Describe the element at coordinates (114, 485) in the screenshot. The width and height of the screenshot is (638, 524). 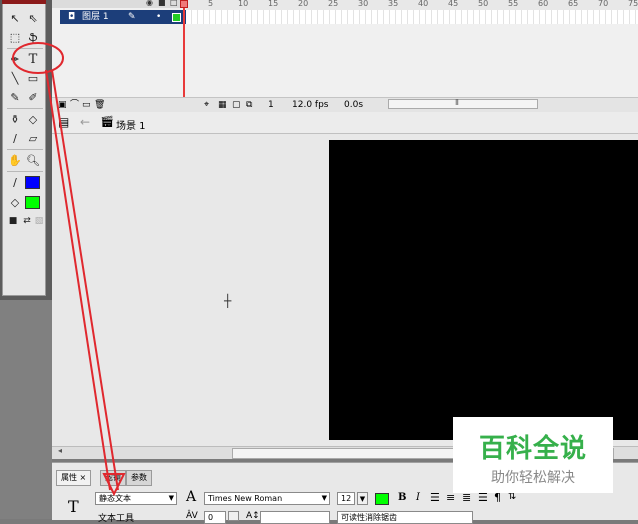
I see `annotation-arrowhead` at that location.